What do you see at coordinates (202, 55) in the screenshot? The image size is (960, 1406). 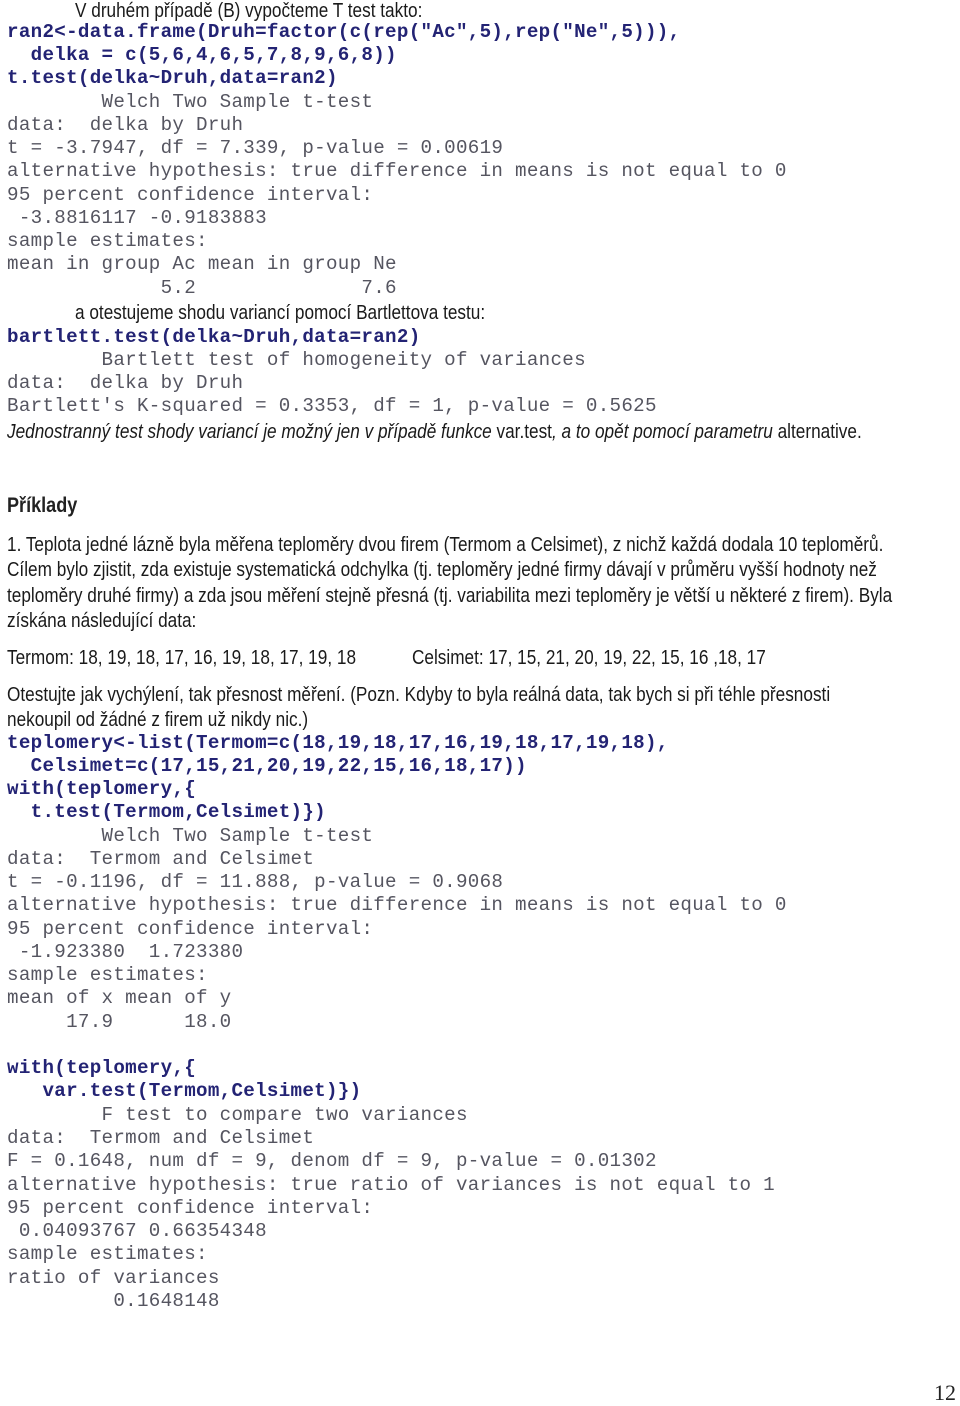 I see `code-line: delka = c(5,6,4,6,5,7,8,9,6,8))` at bounding box center [202, 55].